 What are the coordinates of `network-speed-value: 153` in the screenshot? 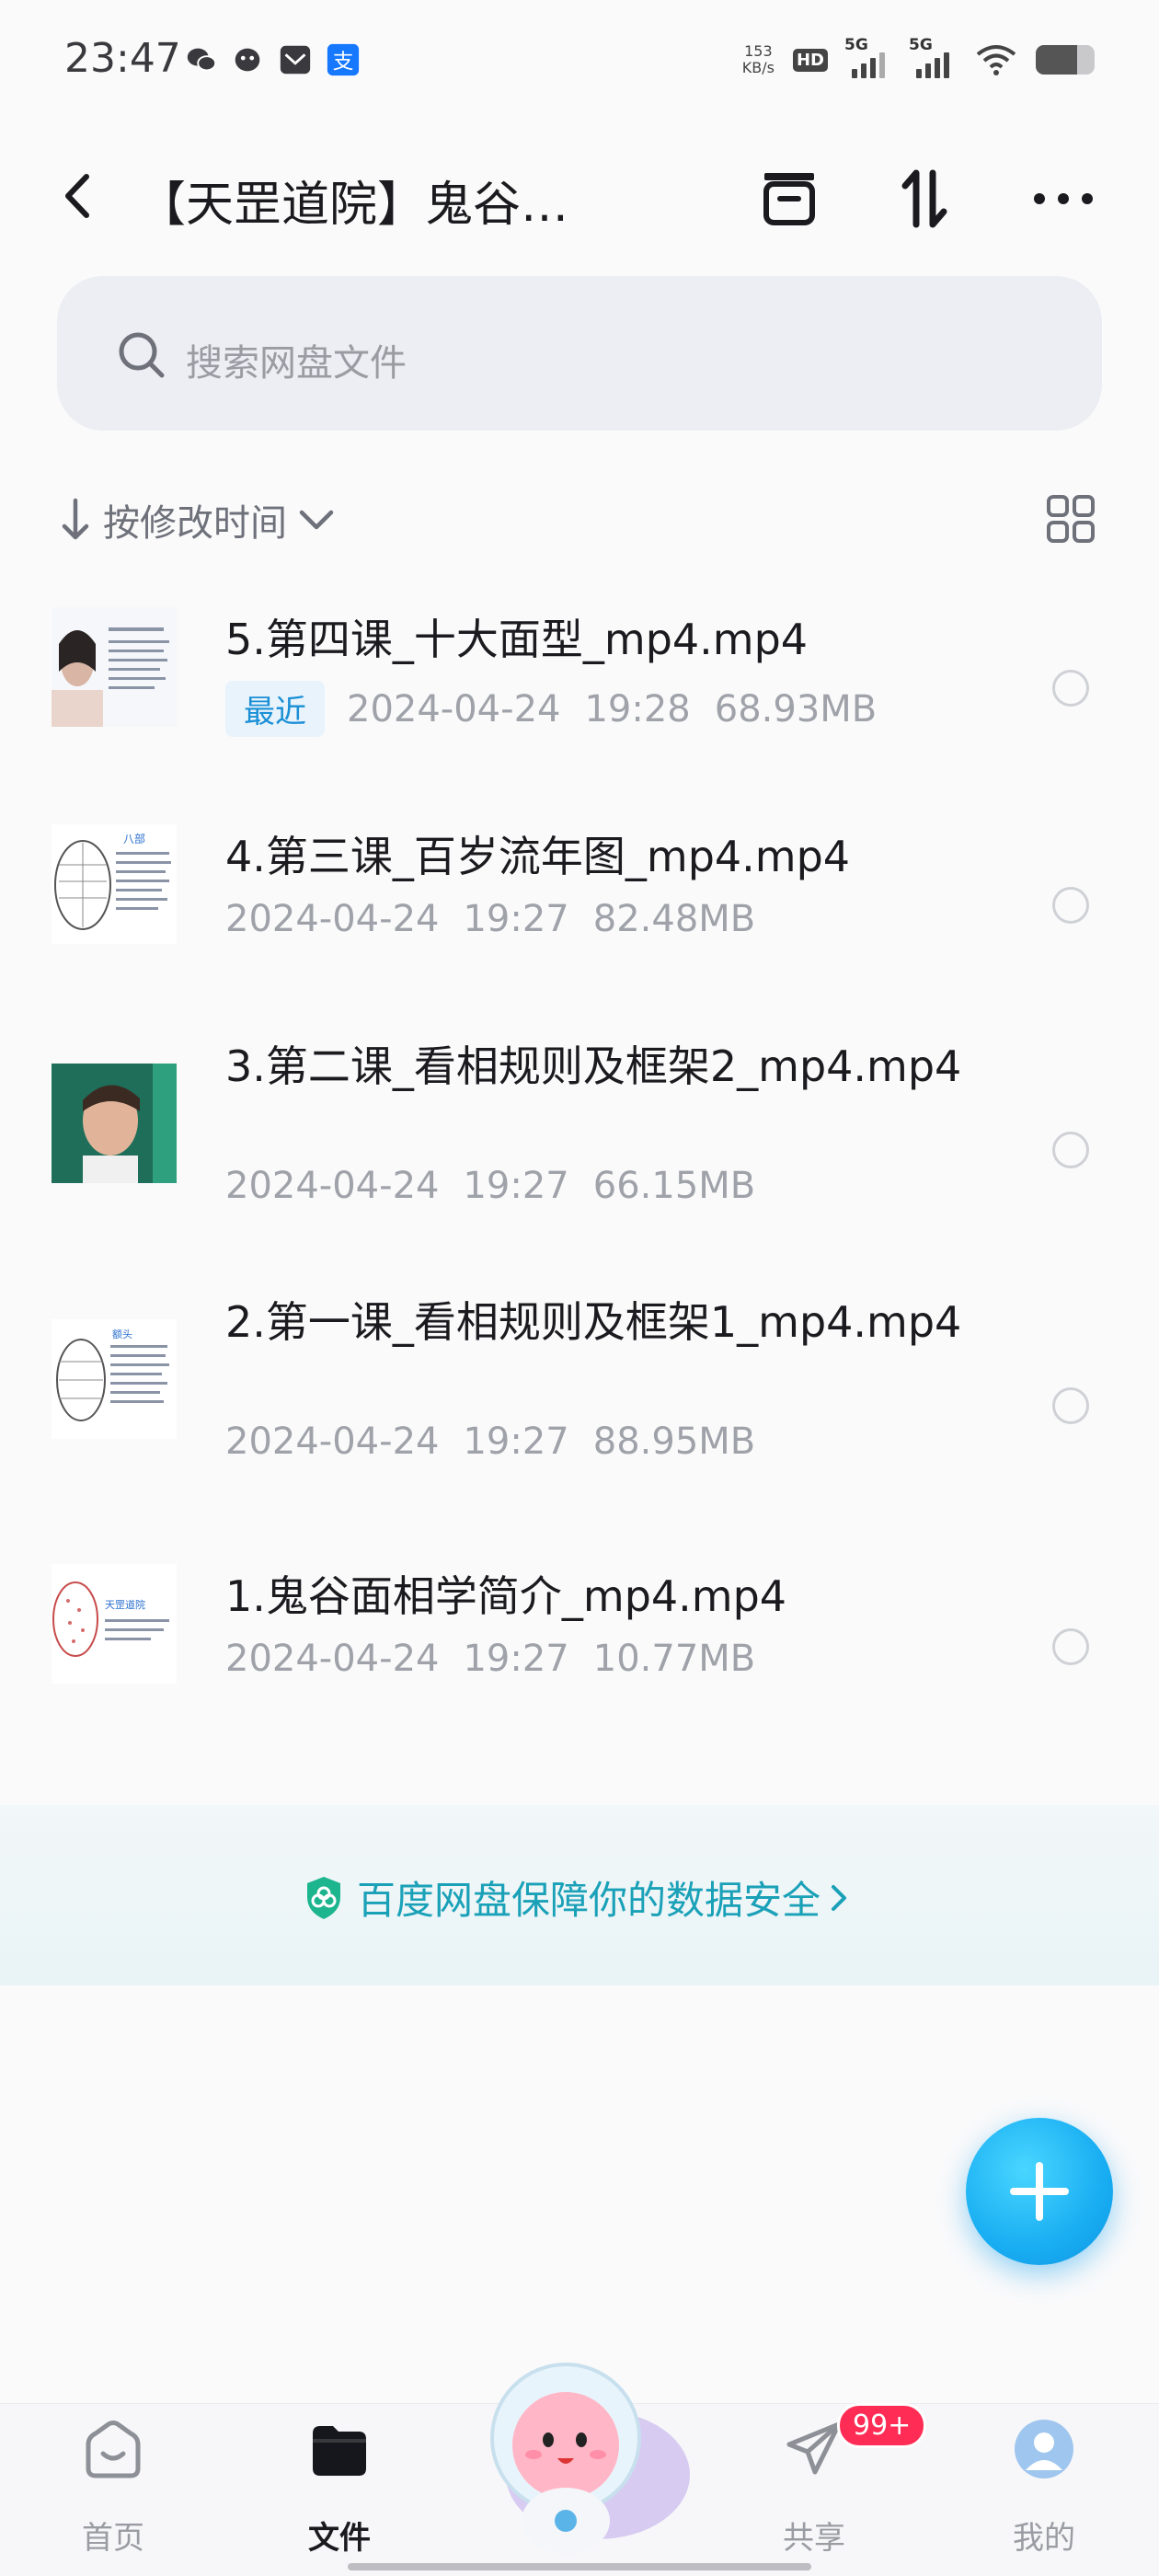 It's located at (758, 51).